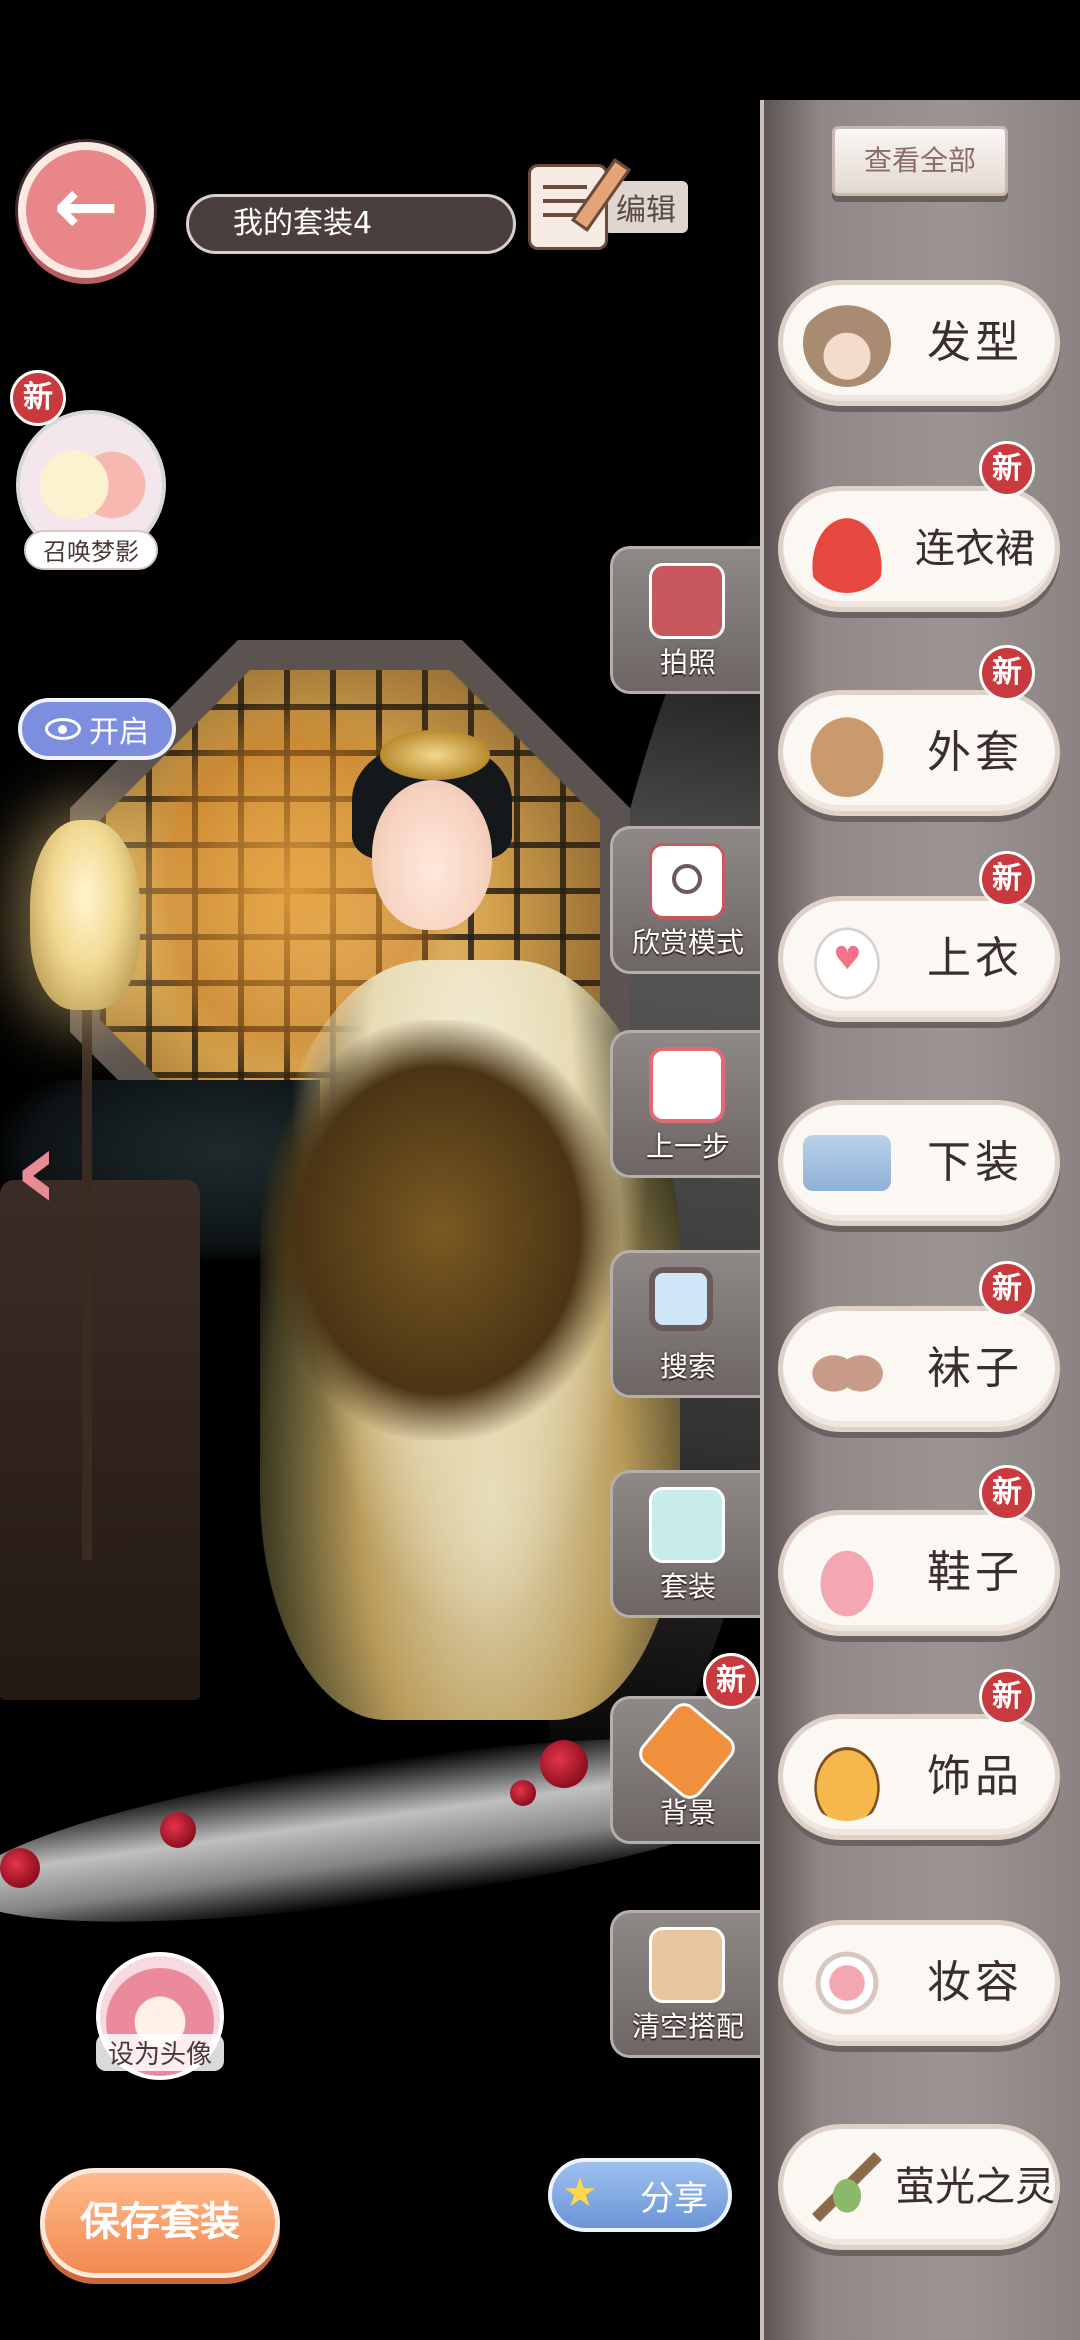  Describe the element at coordinates (674, 2198) in the screenshot. I see `share-label: 分享` at that location.